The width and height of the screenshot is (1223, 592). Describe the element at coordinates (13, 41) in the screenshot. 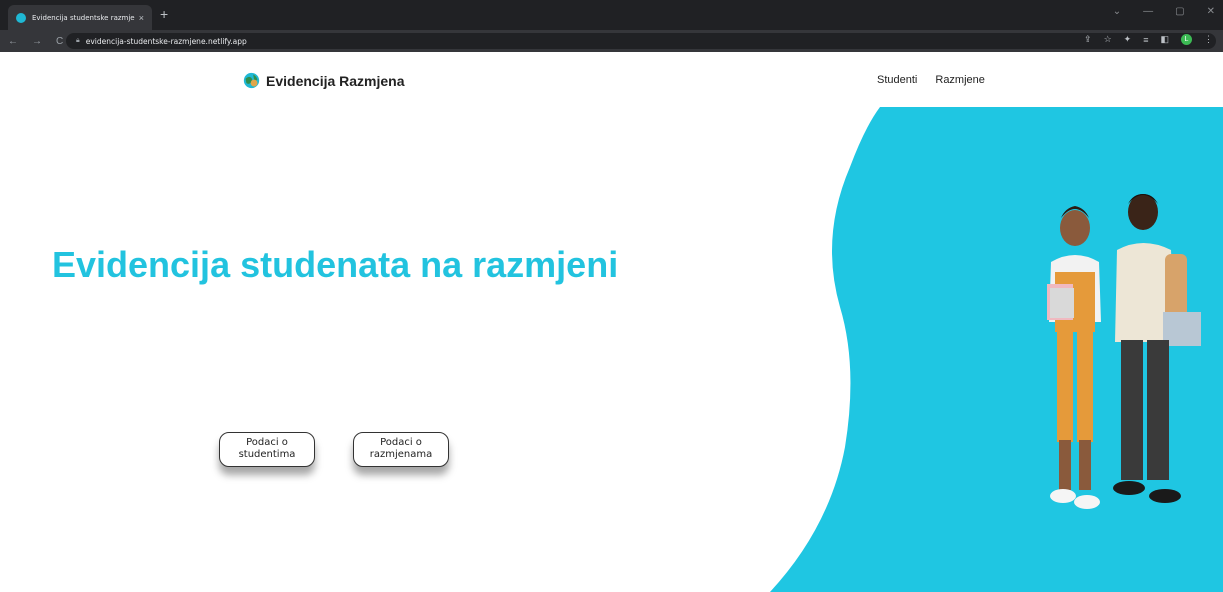

I see `back-icon: ←` at that location.